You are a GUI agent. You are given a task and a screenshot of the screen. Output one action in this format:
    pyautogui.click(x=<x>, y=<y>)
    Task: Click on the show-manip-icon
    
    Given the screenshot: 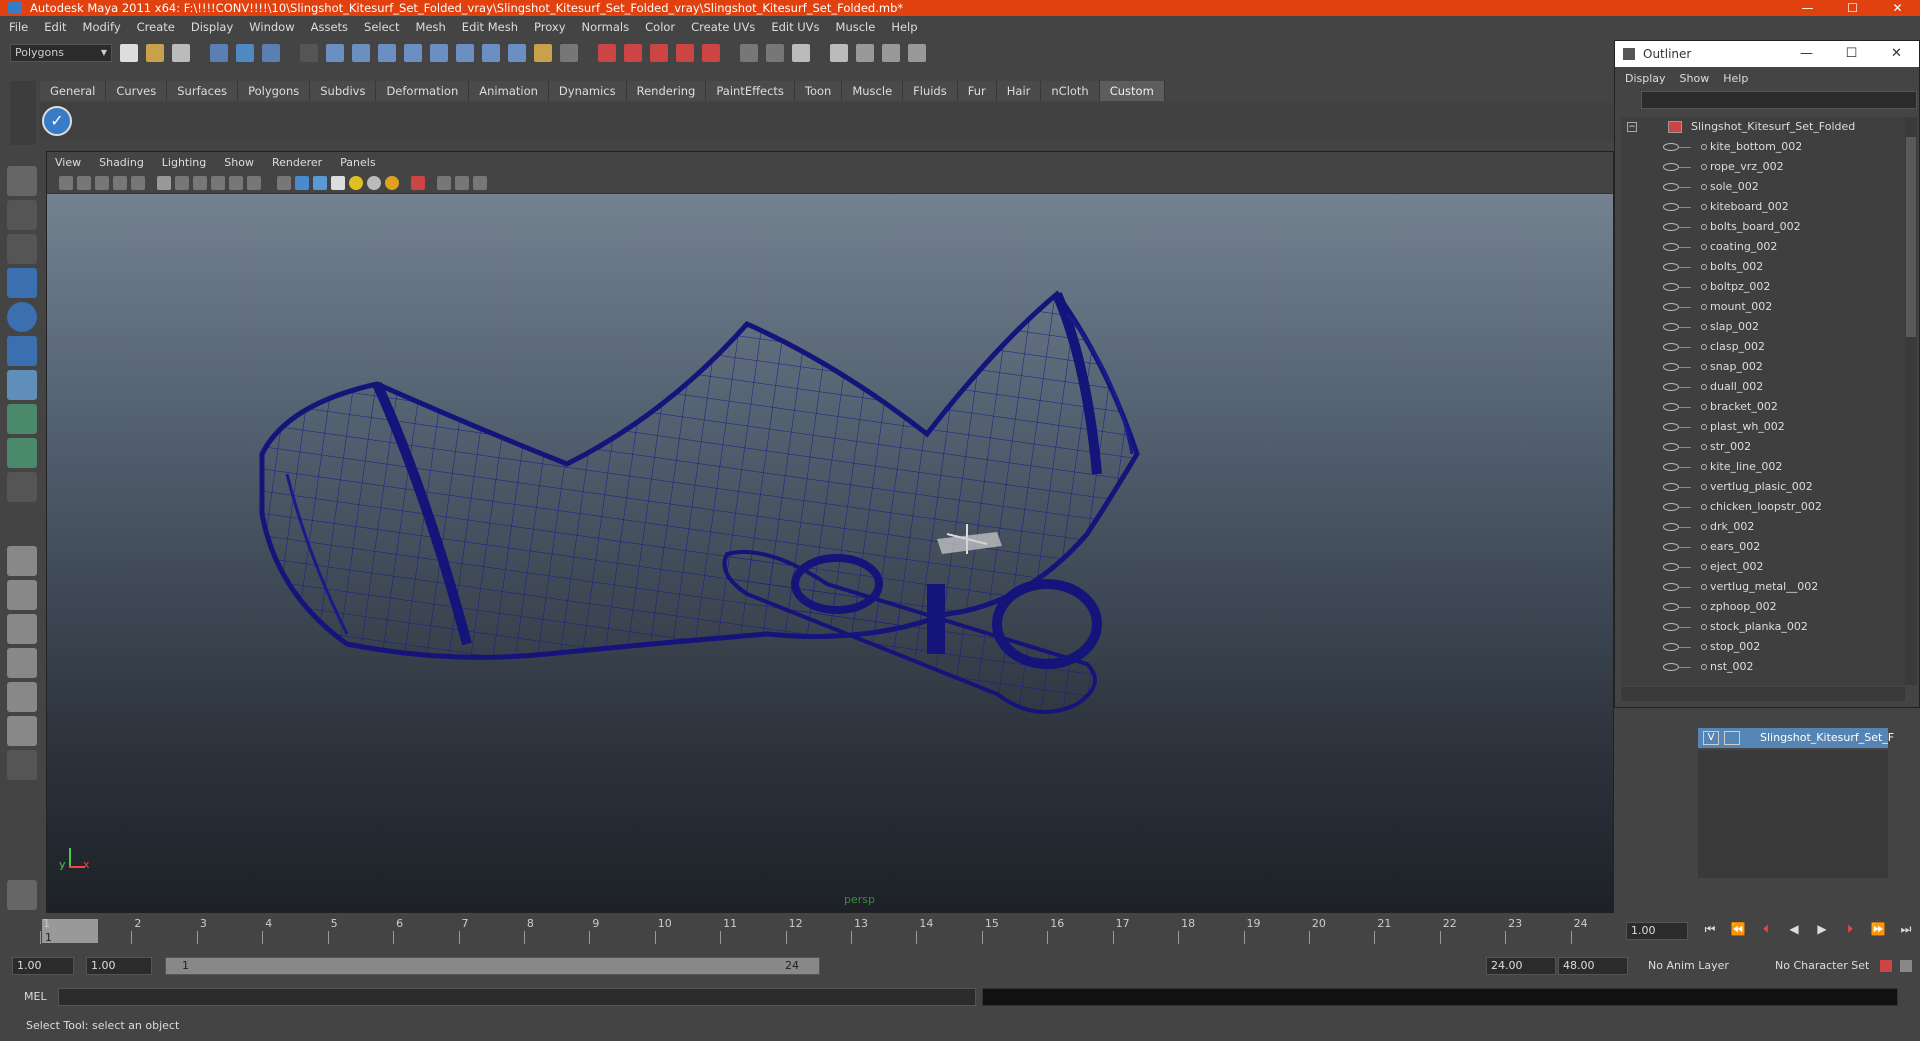 What is the action you would take?
    pyautogui.click(x=22, y=453)
    